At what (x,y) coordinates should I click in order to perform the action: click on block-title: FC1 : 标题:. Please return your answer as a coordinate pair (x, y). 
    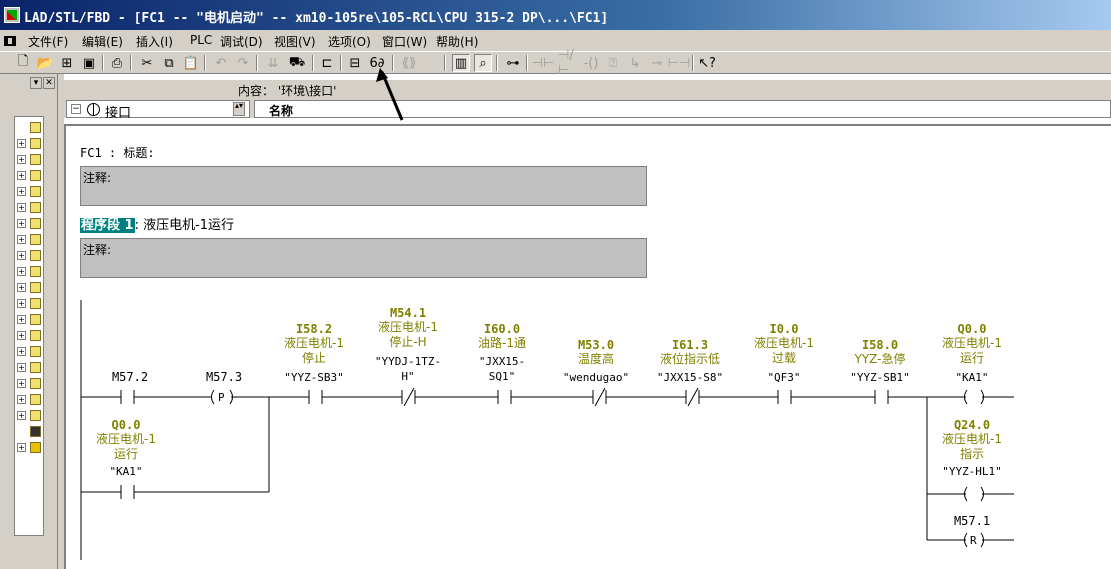
    Looking at the image, I should click on (117, 152).